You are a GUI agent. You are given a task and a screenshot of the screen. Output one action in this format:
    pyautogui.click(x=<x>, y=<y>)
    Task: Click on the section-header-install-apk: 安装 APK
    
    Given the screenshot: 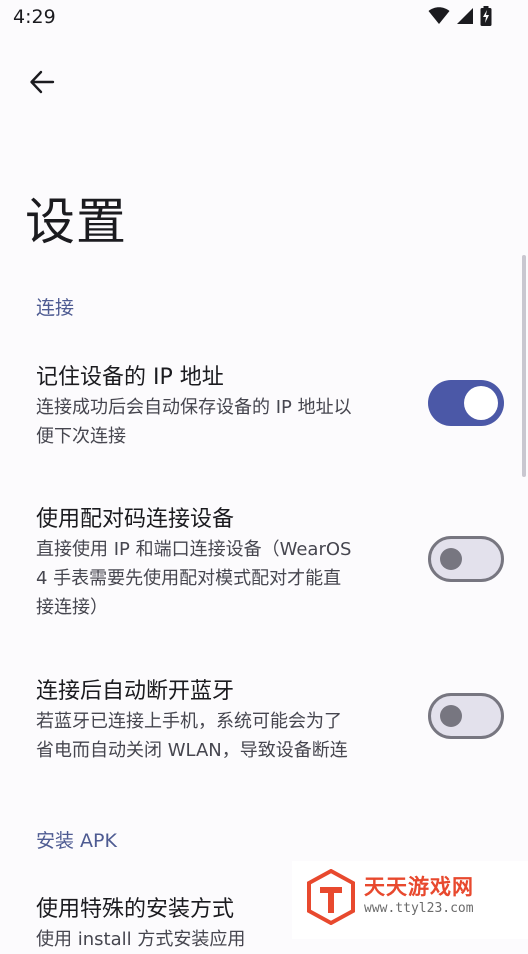 What is the action you would take?
    pyautogui.click(x=76, y=841)
    